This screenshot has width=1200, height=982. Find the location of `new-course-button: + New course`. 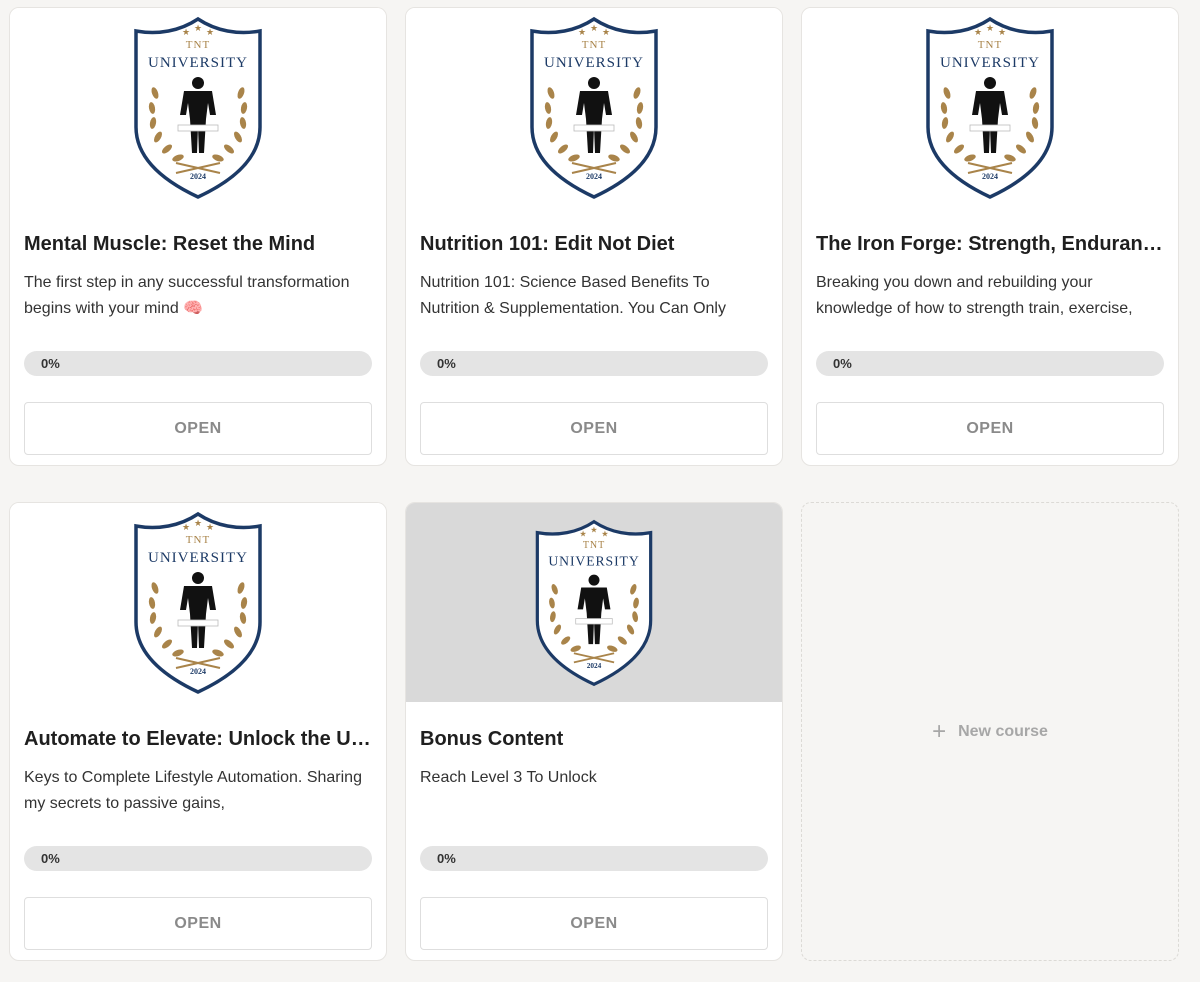

new-course-button: + New course is located at coordinates (990, 731).